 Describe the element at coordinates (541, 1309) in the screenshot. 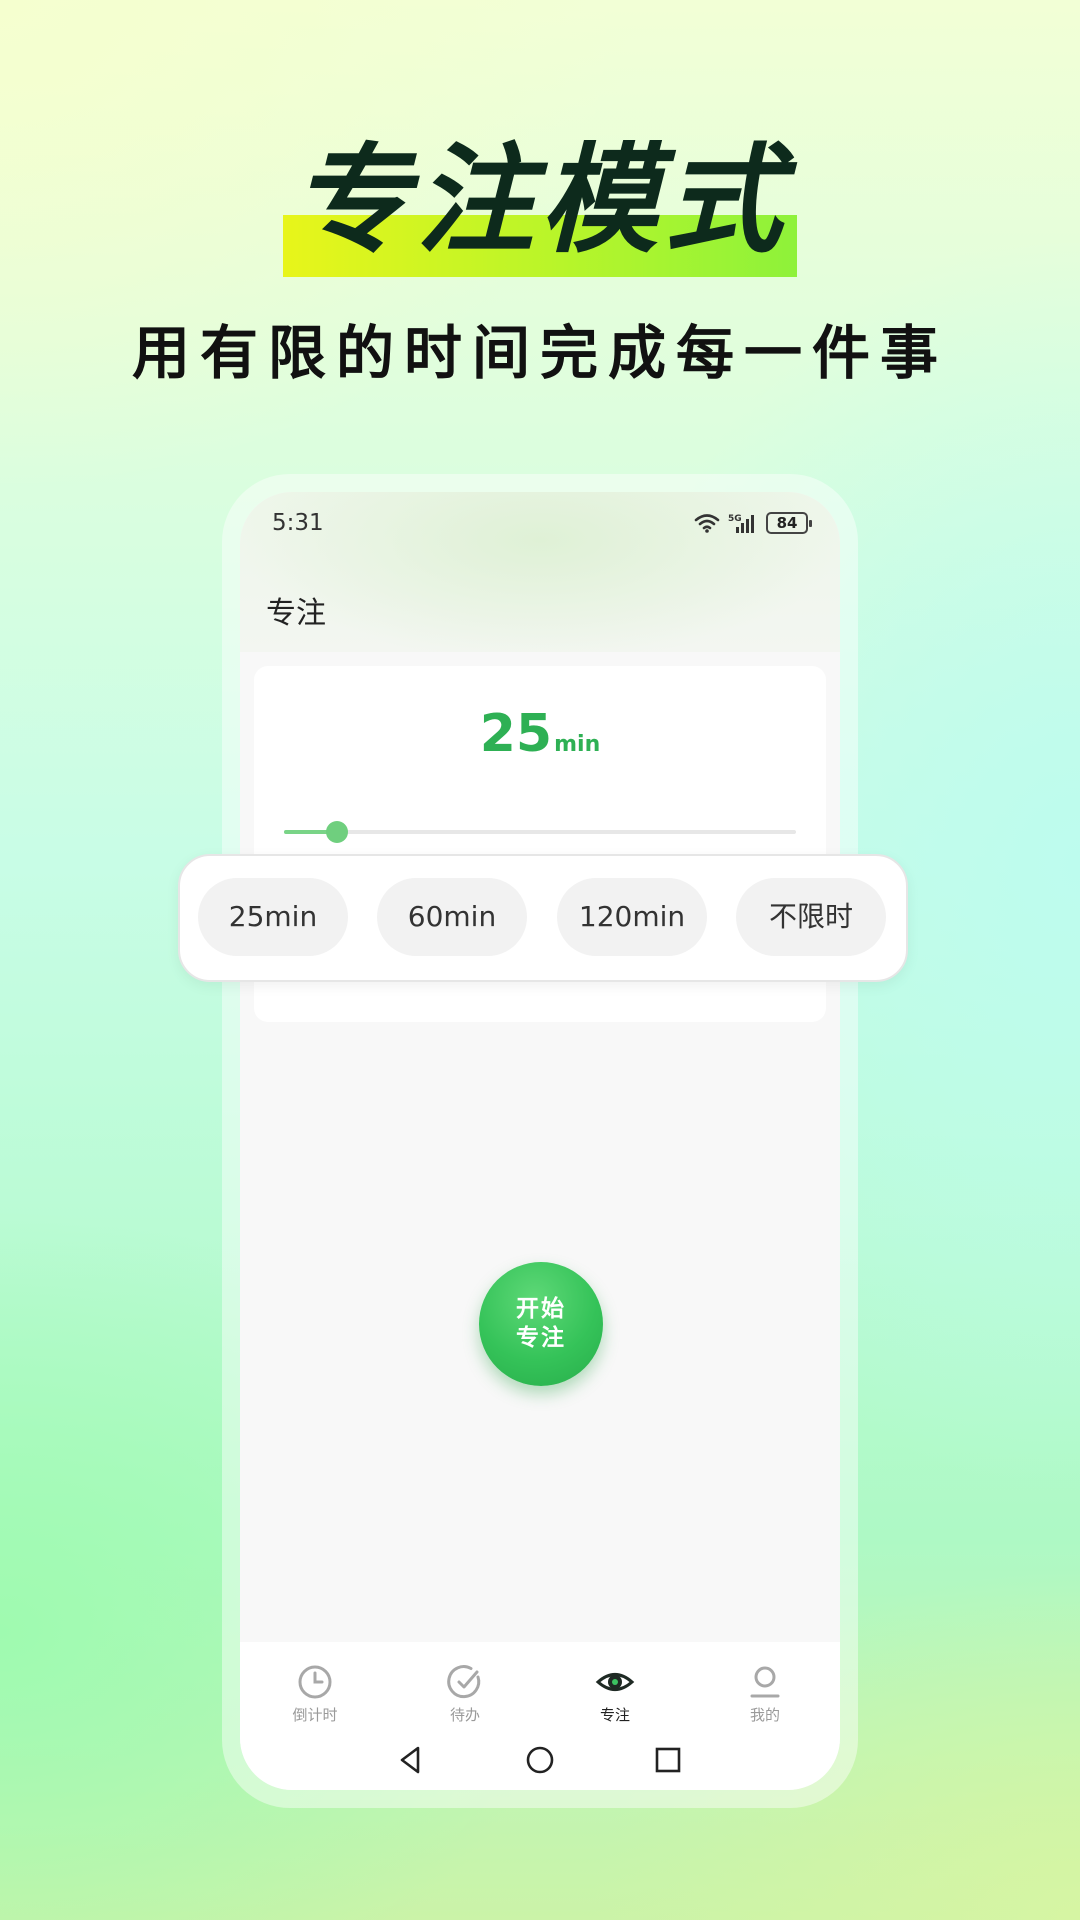

I see `start-label-line1: 开始` at that location.